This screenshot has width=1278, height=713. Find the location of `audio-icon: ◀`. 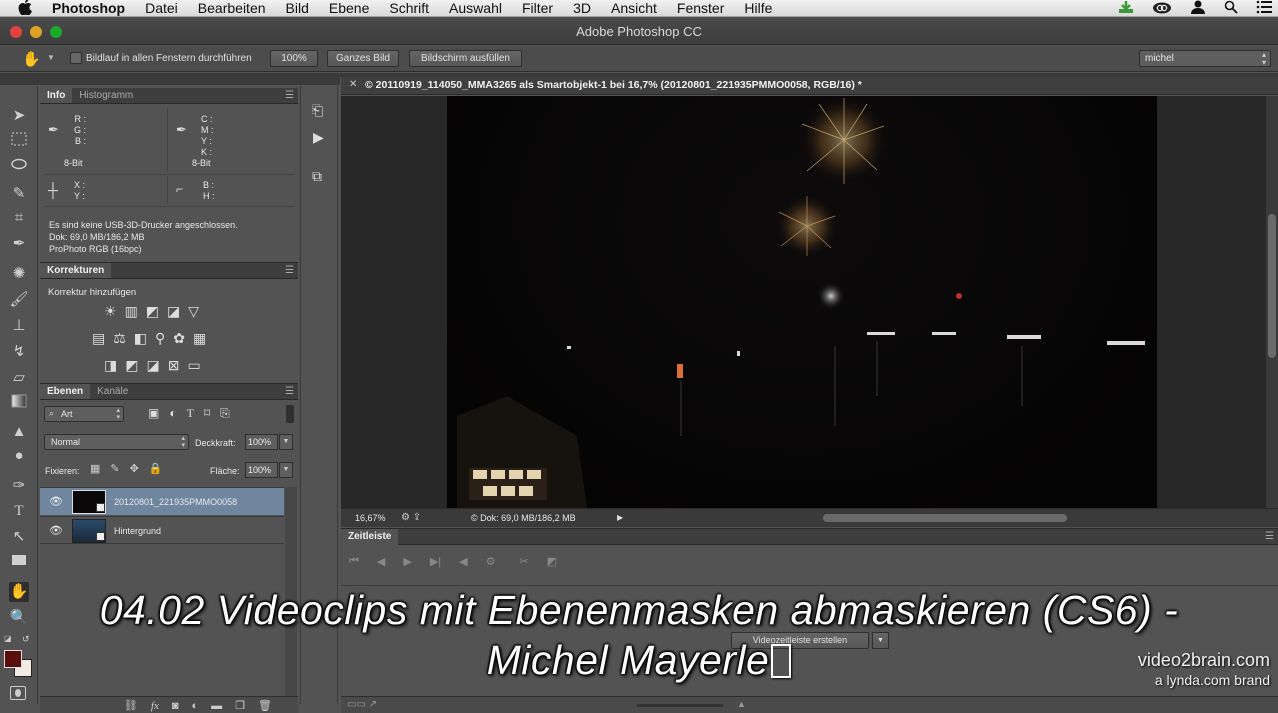

audio-icon: ◀ is located at coordinates (463, 561).